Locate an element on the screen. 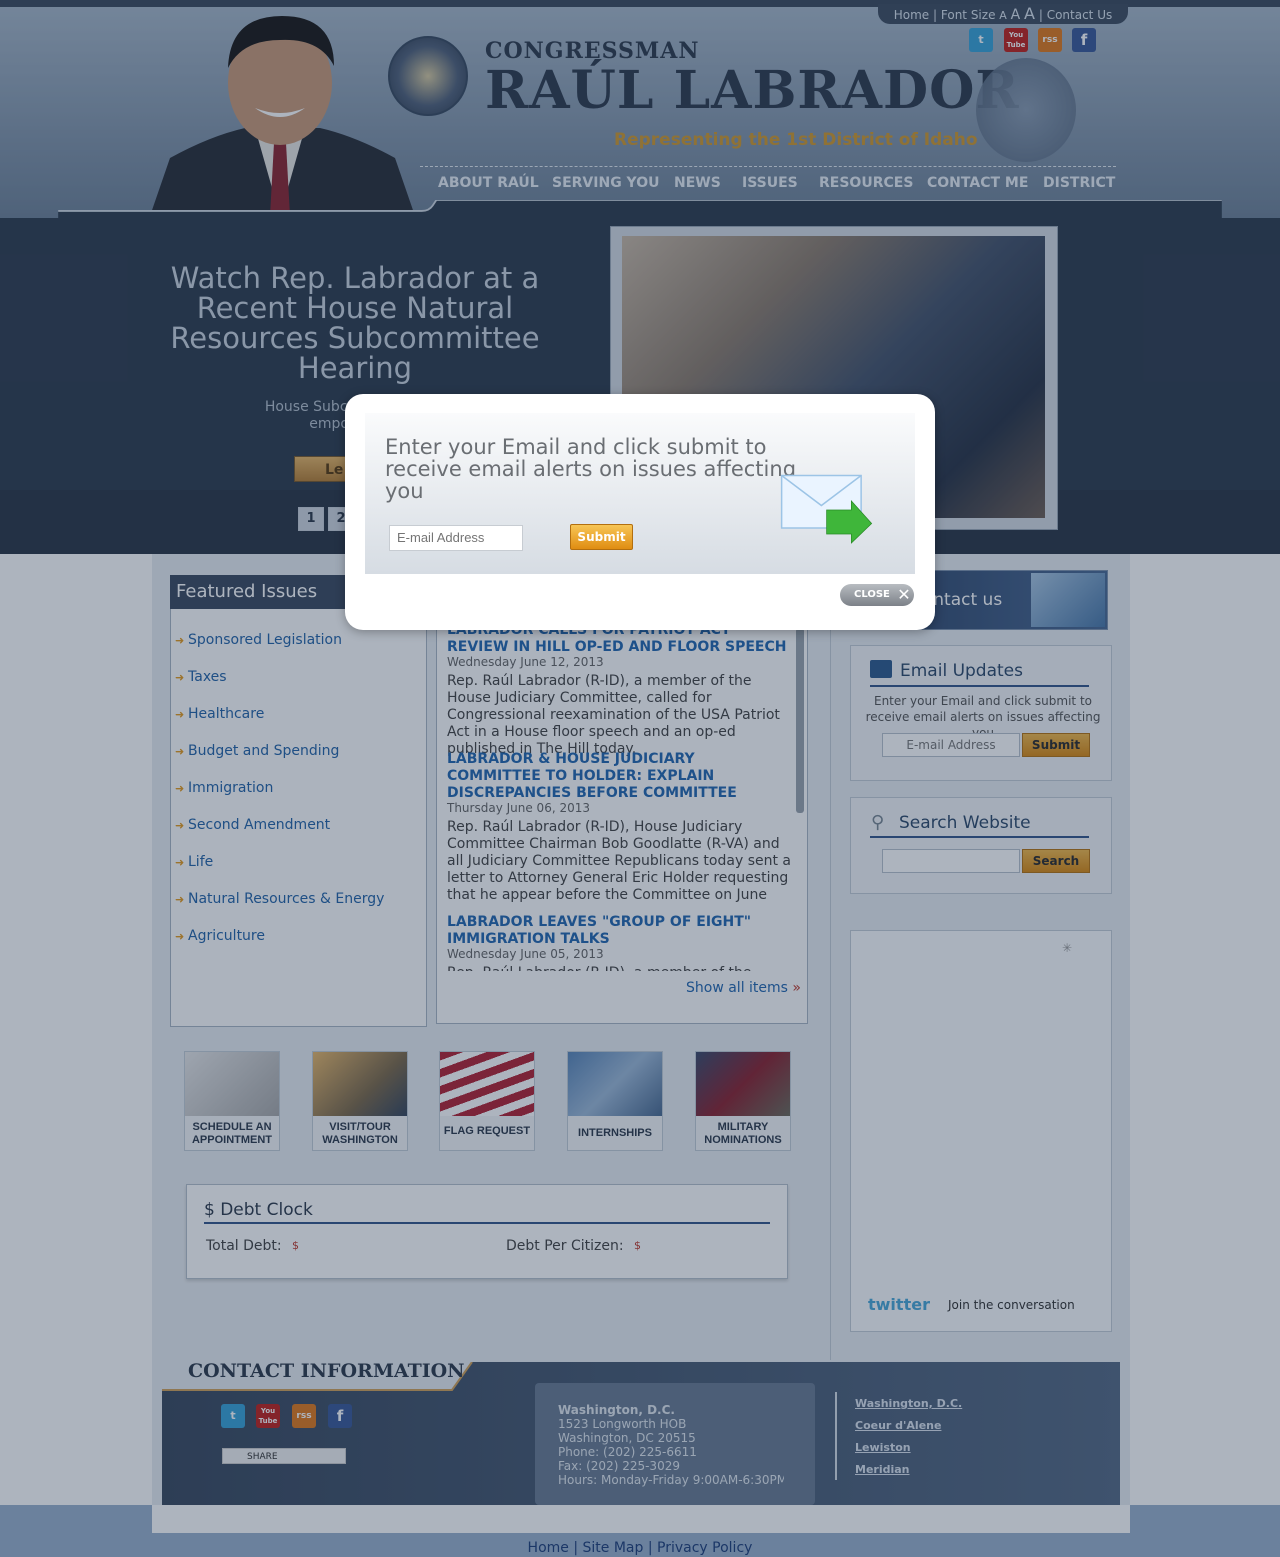  footer-home-link: Home is located at coordinates (548, 1548).